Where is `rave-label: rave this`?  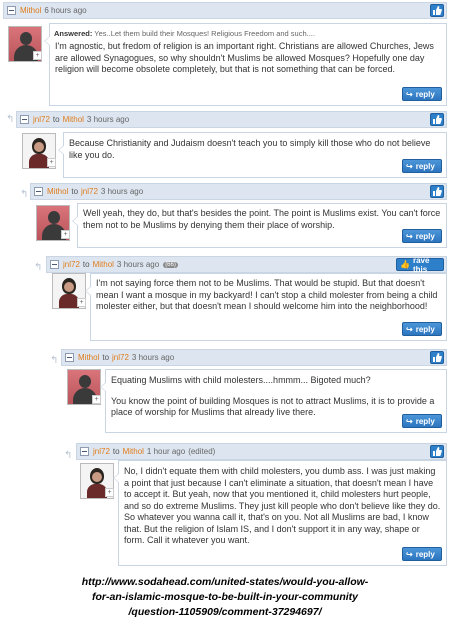 rave-label: rave this is located at coordinates (421, 264).